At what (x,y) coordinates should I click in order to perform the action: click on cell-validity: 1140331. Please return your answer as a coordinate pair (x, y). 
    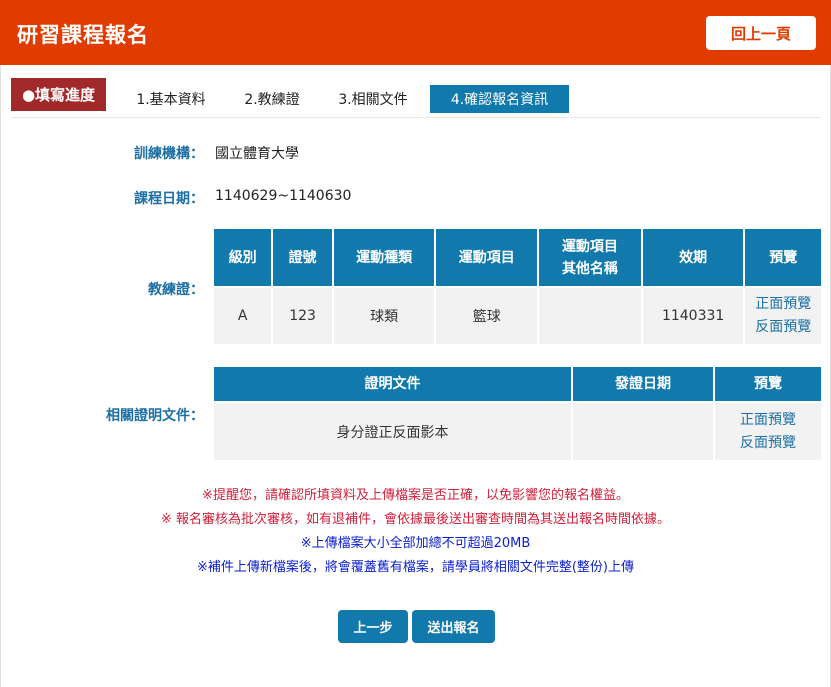
    Looking at the image, I should click on (693, 316).